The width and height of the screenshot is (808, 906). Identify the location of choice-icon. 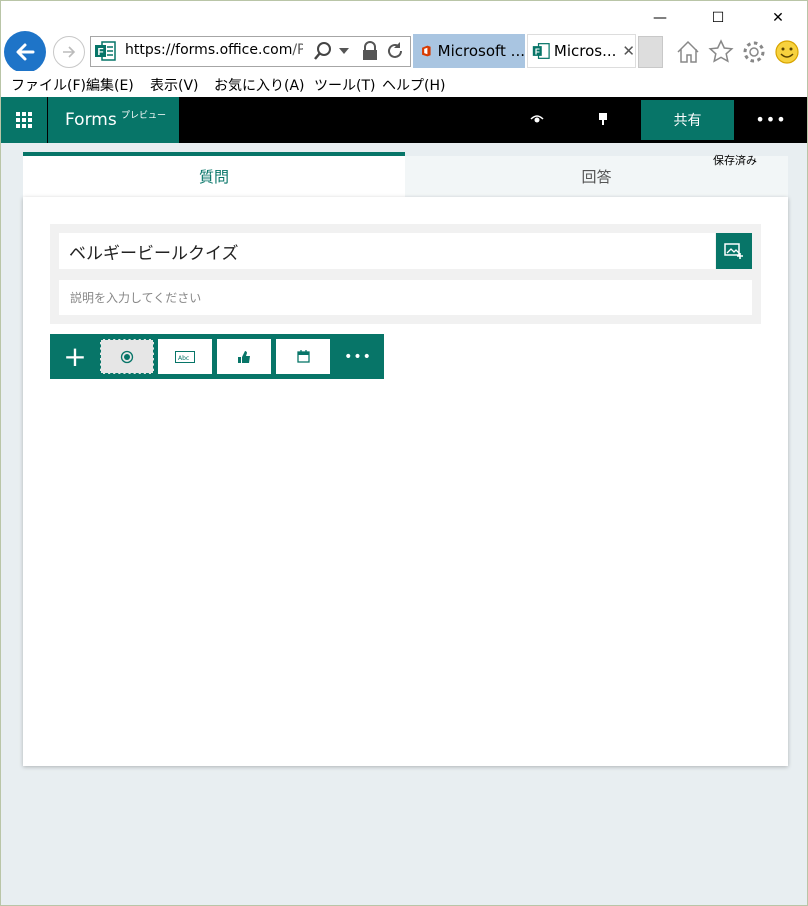
(127, 356).